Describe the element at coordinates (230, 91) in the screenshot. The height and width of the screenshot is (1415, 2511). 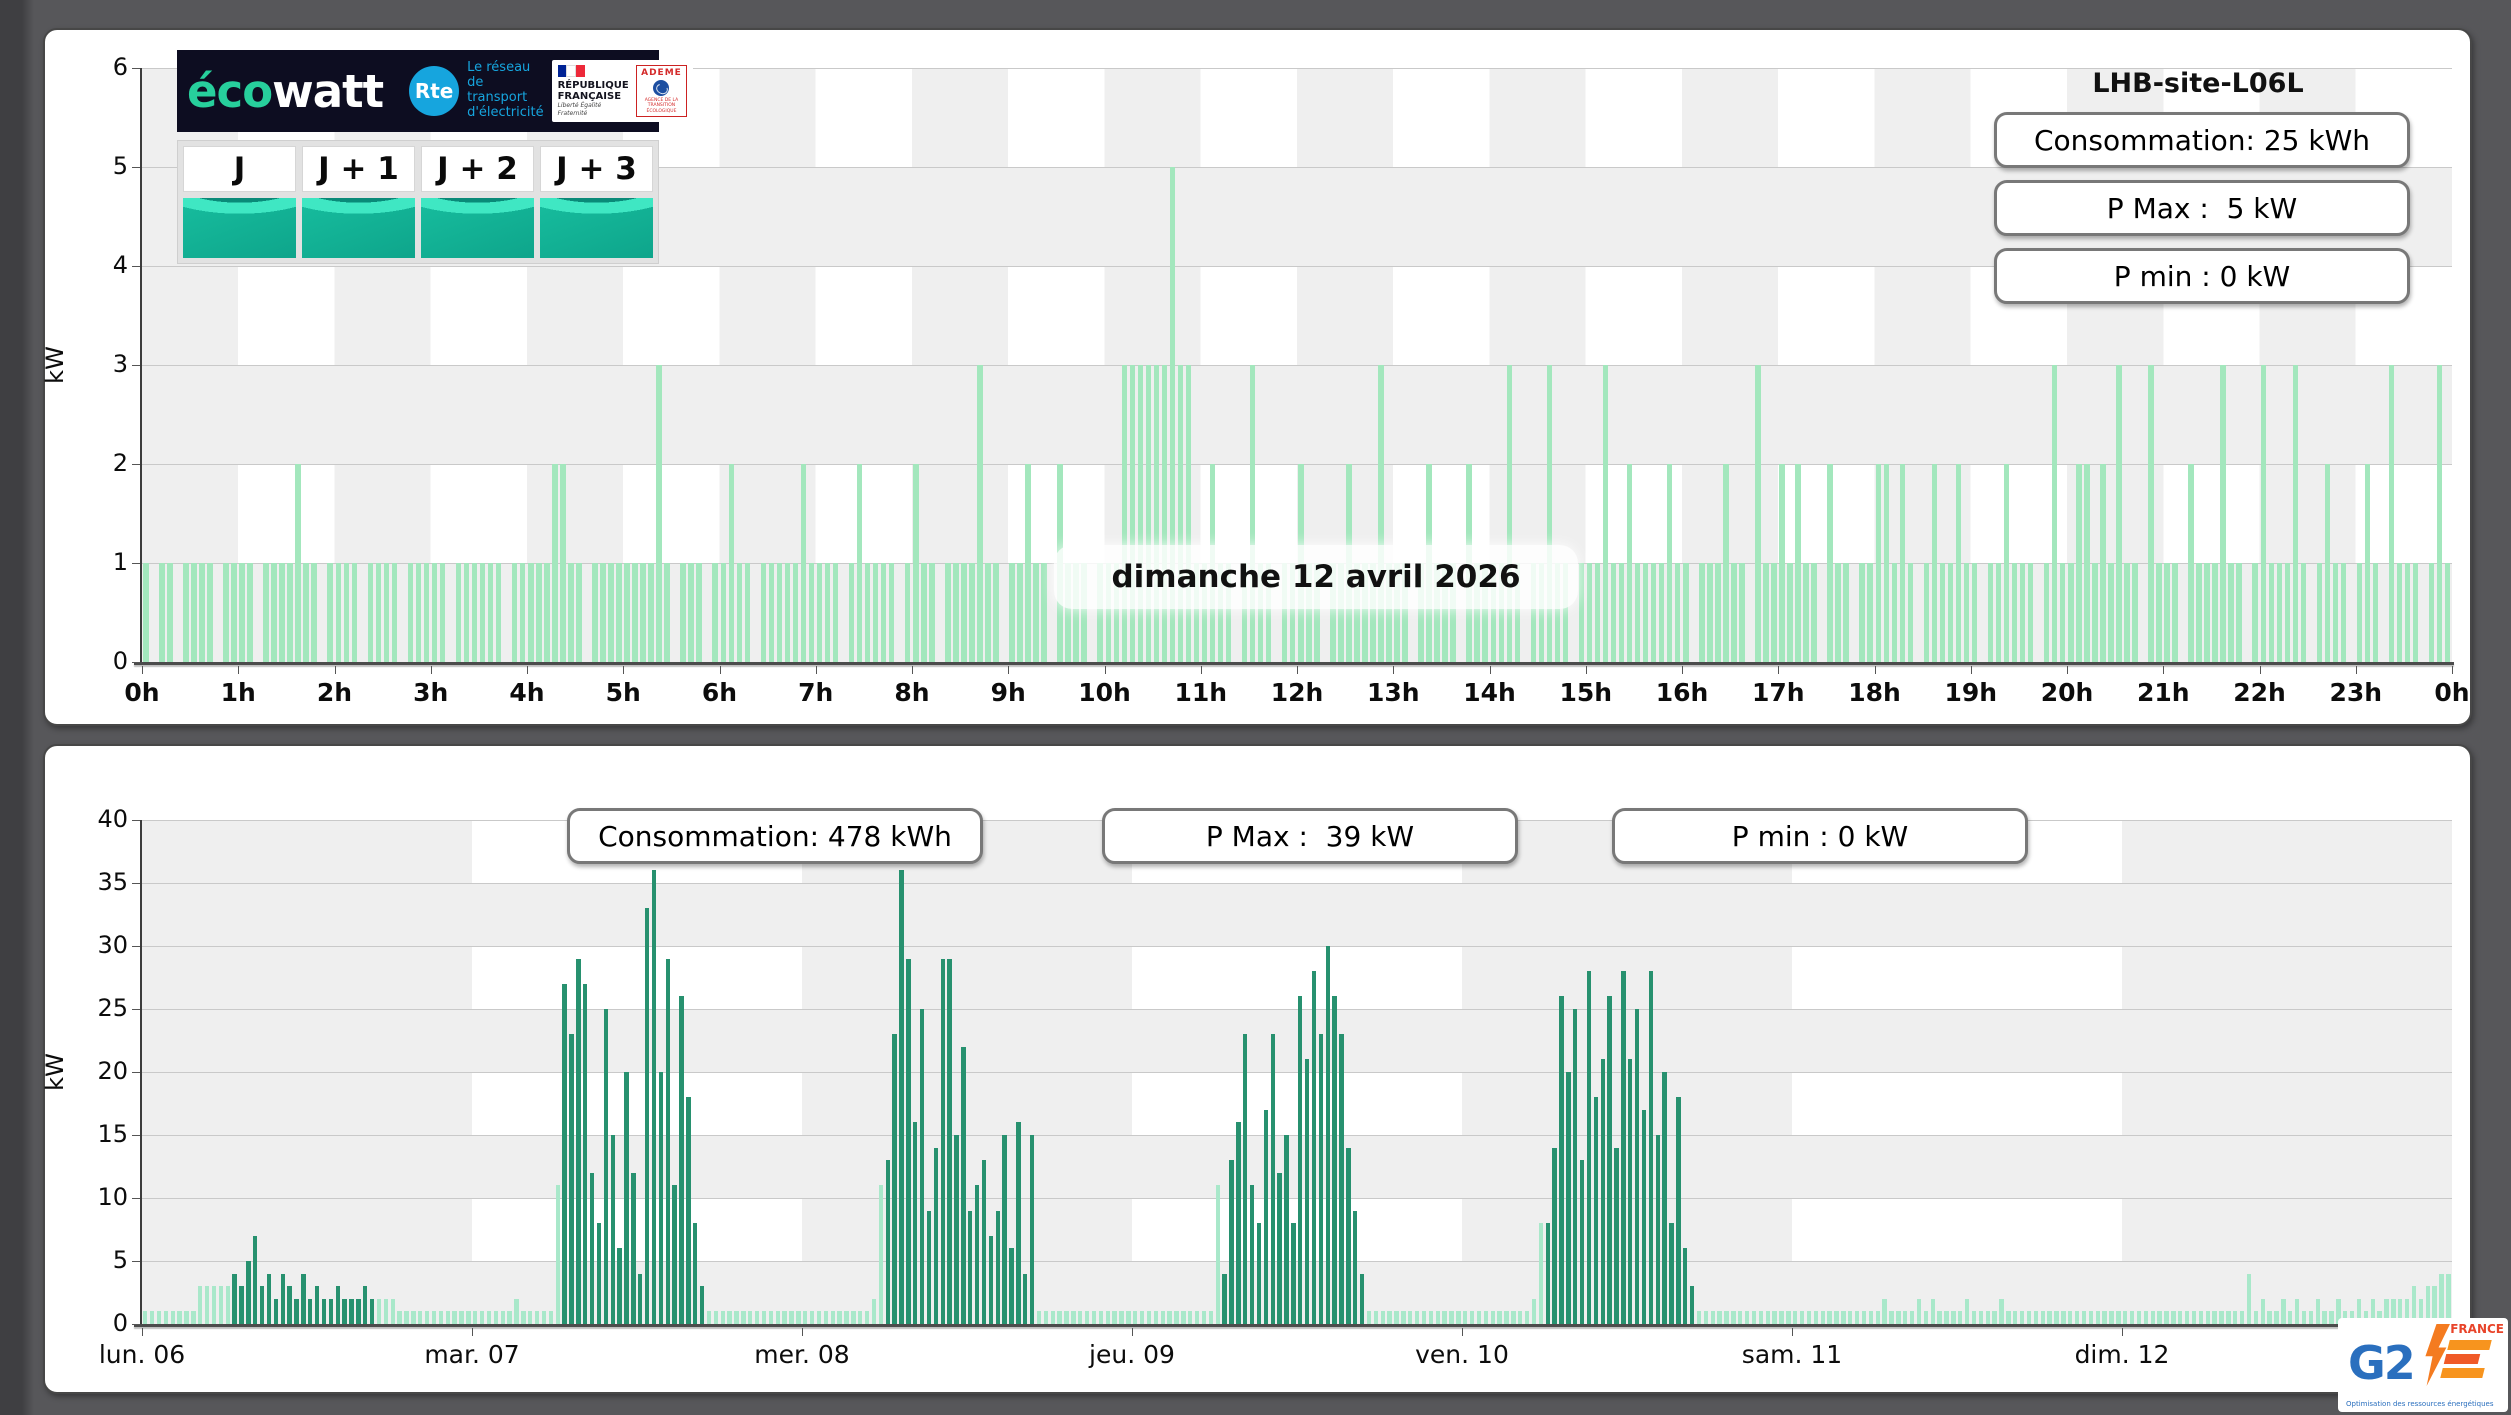
I see `ecowatt-logo-eco: éco` at that location.